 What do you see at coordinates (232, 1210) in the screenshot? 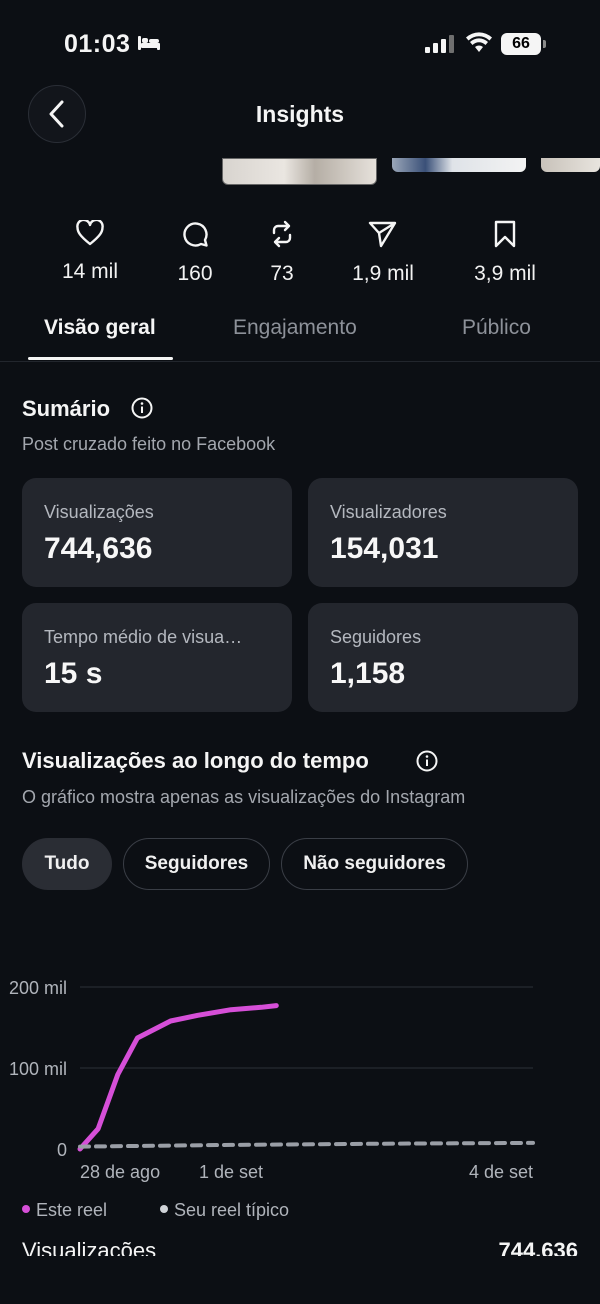
I see `legend-label: Seu reel típico` at bounding box center [232, 1210].